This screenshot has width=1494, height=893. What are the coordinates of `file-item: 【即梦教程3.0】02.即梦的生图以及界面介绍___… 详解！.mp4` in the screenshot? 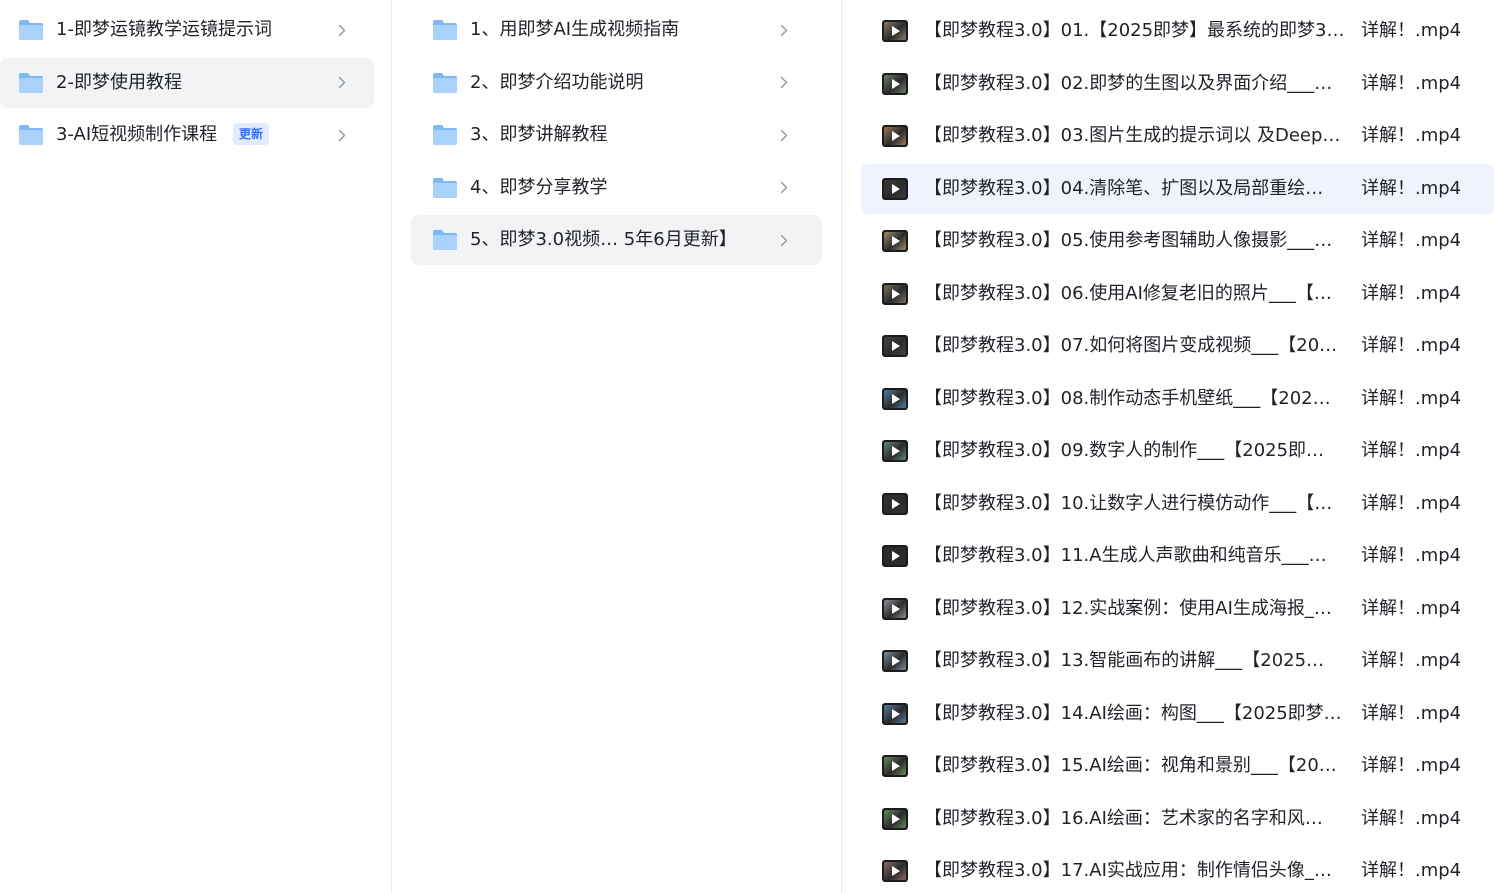 It's located at (1177, 84).